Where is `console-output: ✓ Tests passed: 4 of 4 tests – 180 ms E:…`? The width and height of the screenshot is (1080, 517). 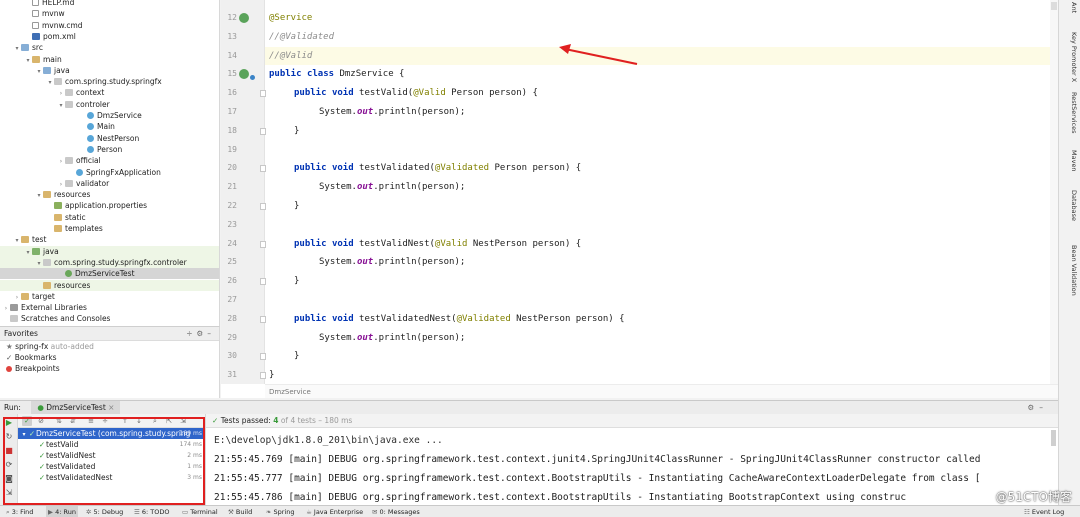 console-output: ✓ Tests passed: 4 of 4 tests – 180 ms E:… is located at coordinates (632, 459).